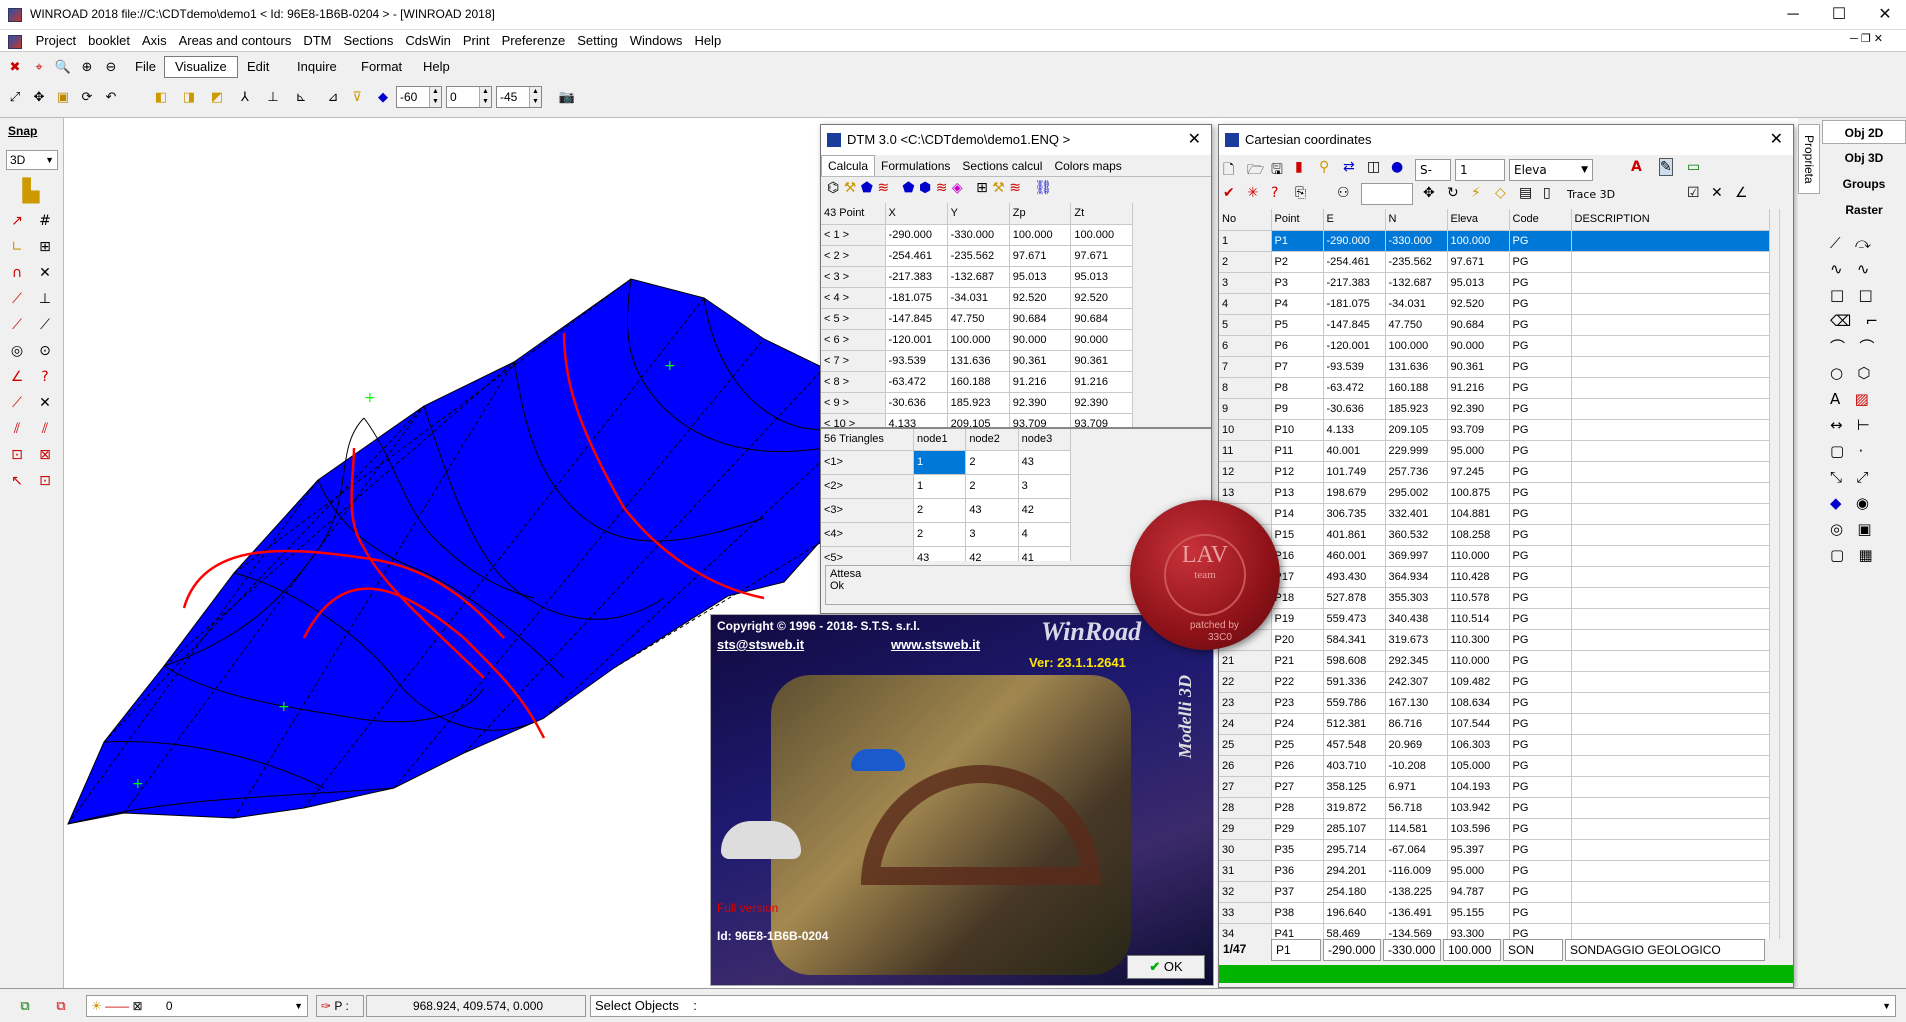 This screenshot has width=1906, height=1022. Describe the element at coordinates (1354, 430) in the screenshot. I see `coords-cell: 4.133` at that location.